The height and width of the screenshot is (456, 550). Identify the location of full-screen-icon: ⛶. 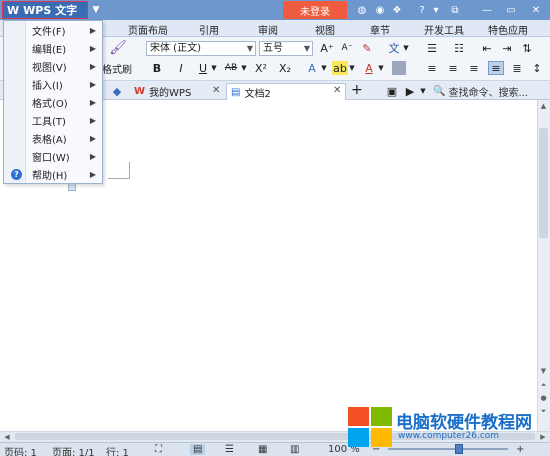
(158, 449).